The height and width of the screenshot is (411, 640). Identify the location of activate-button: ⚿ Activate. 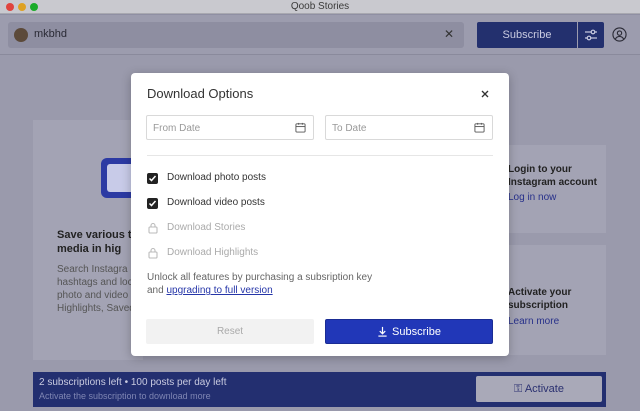
(539, 389).